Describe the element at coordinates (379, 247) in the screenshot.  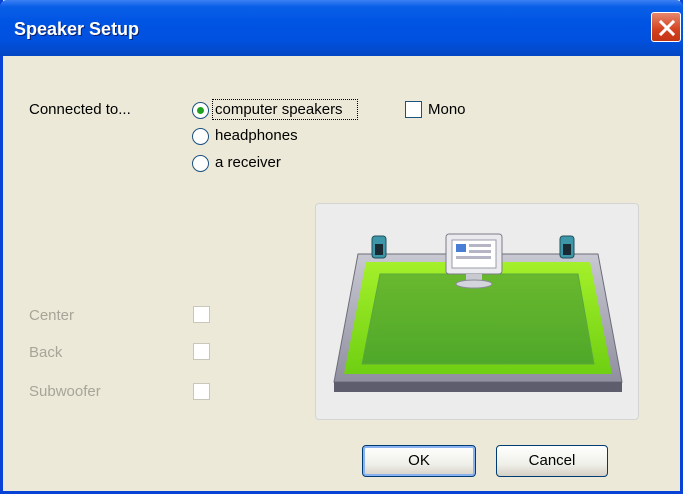
I see `left-speaker-icon` at that location.